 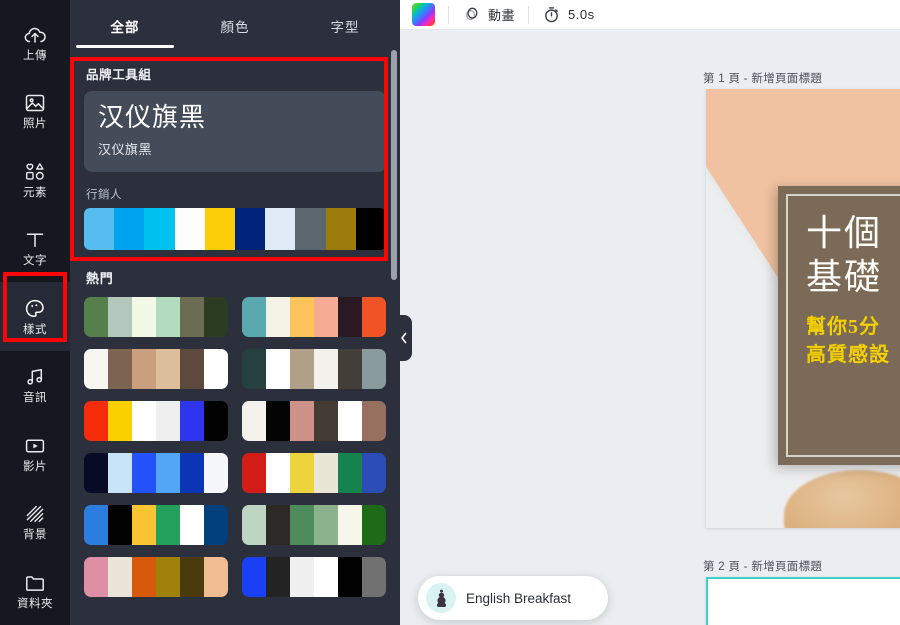 I want to click on audio-note-icon, so click(x=35, y=377).